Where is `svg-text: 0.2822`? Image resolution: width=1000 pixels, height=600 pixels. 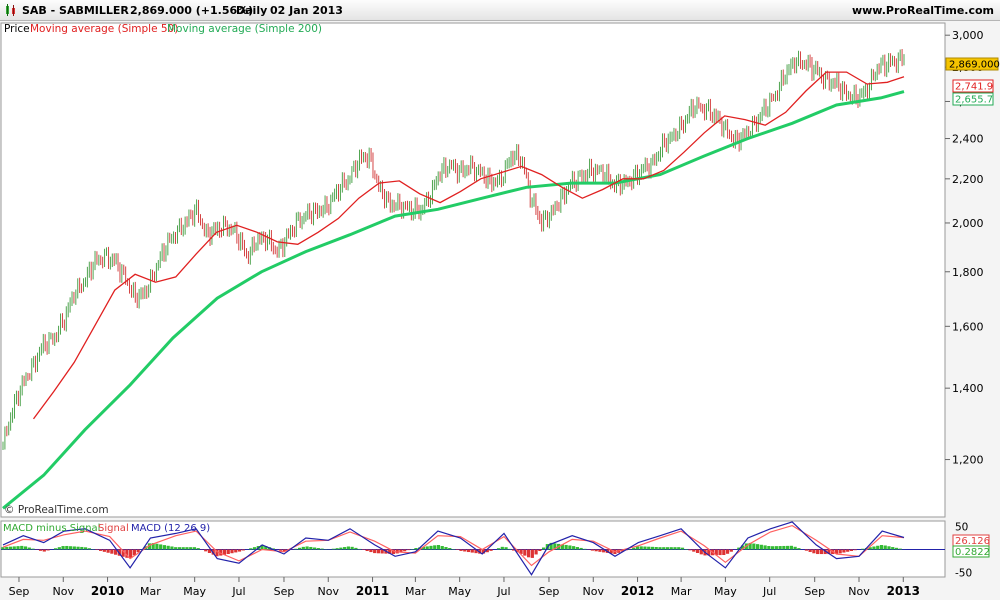
svg-text: 0.2822 is located at coordinates (972, 552).